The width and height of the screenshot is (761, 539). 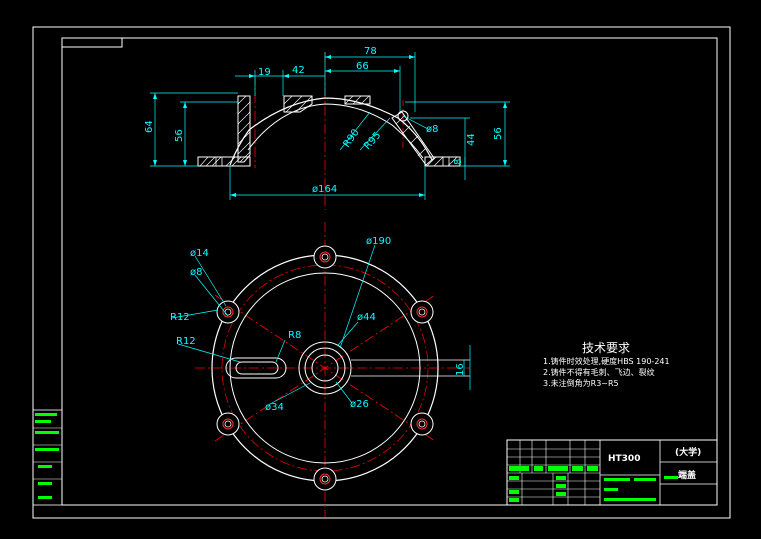 What do you see at coordinates (199, 253) in the screenshot?
I see `dim-dia-14: ø14` at bounding box center [199, 253].